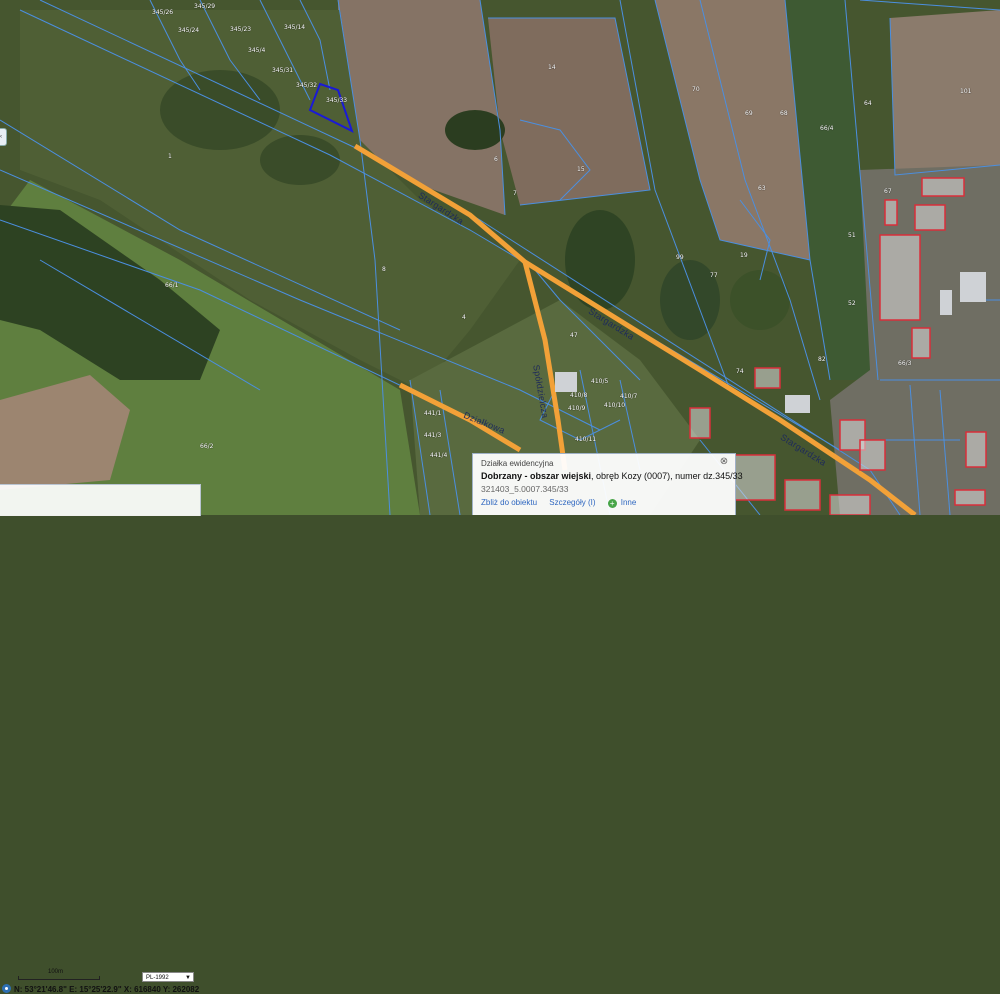 The height and width of the screenshot is (994, 1000). Describe the element at coordinates (496, 159) in the screenshot. I see `parcel-label: 6` at that location.